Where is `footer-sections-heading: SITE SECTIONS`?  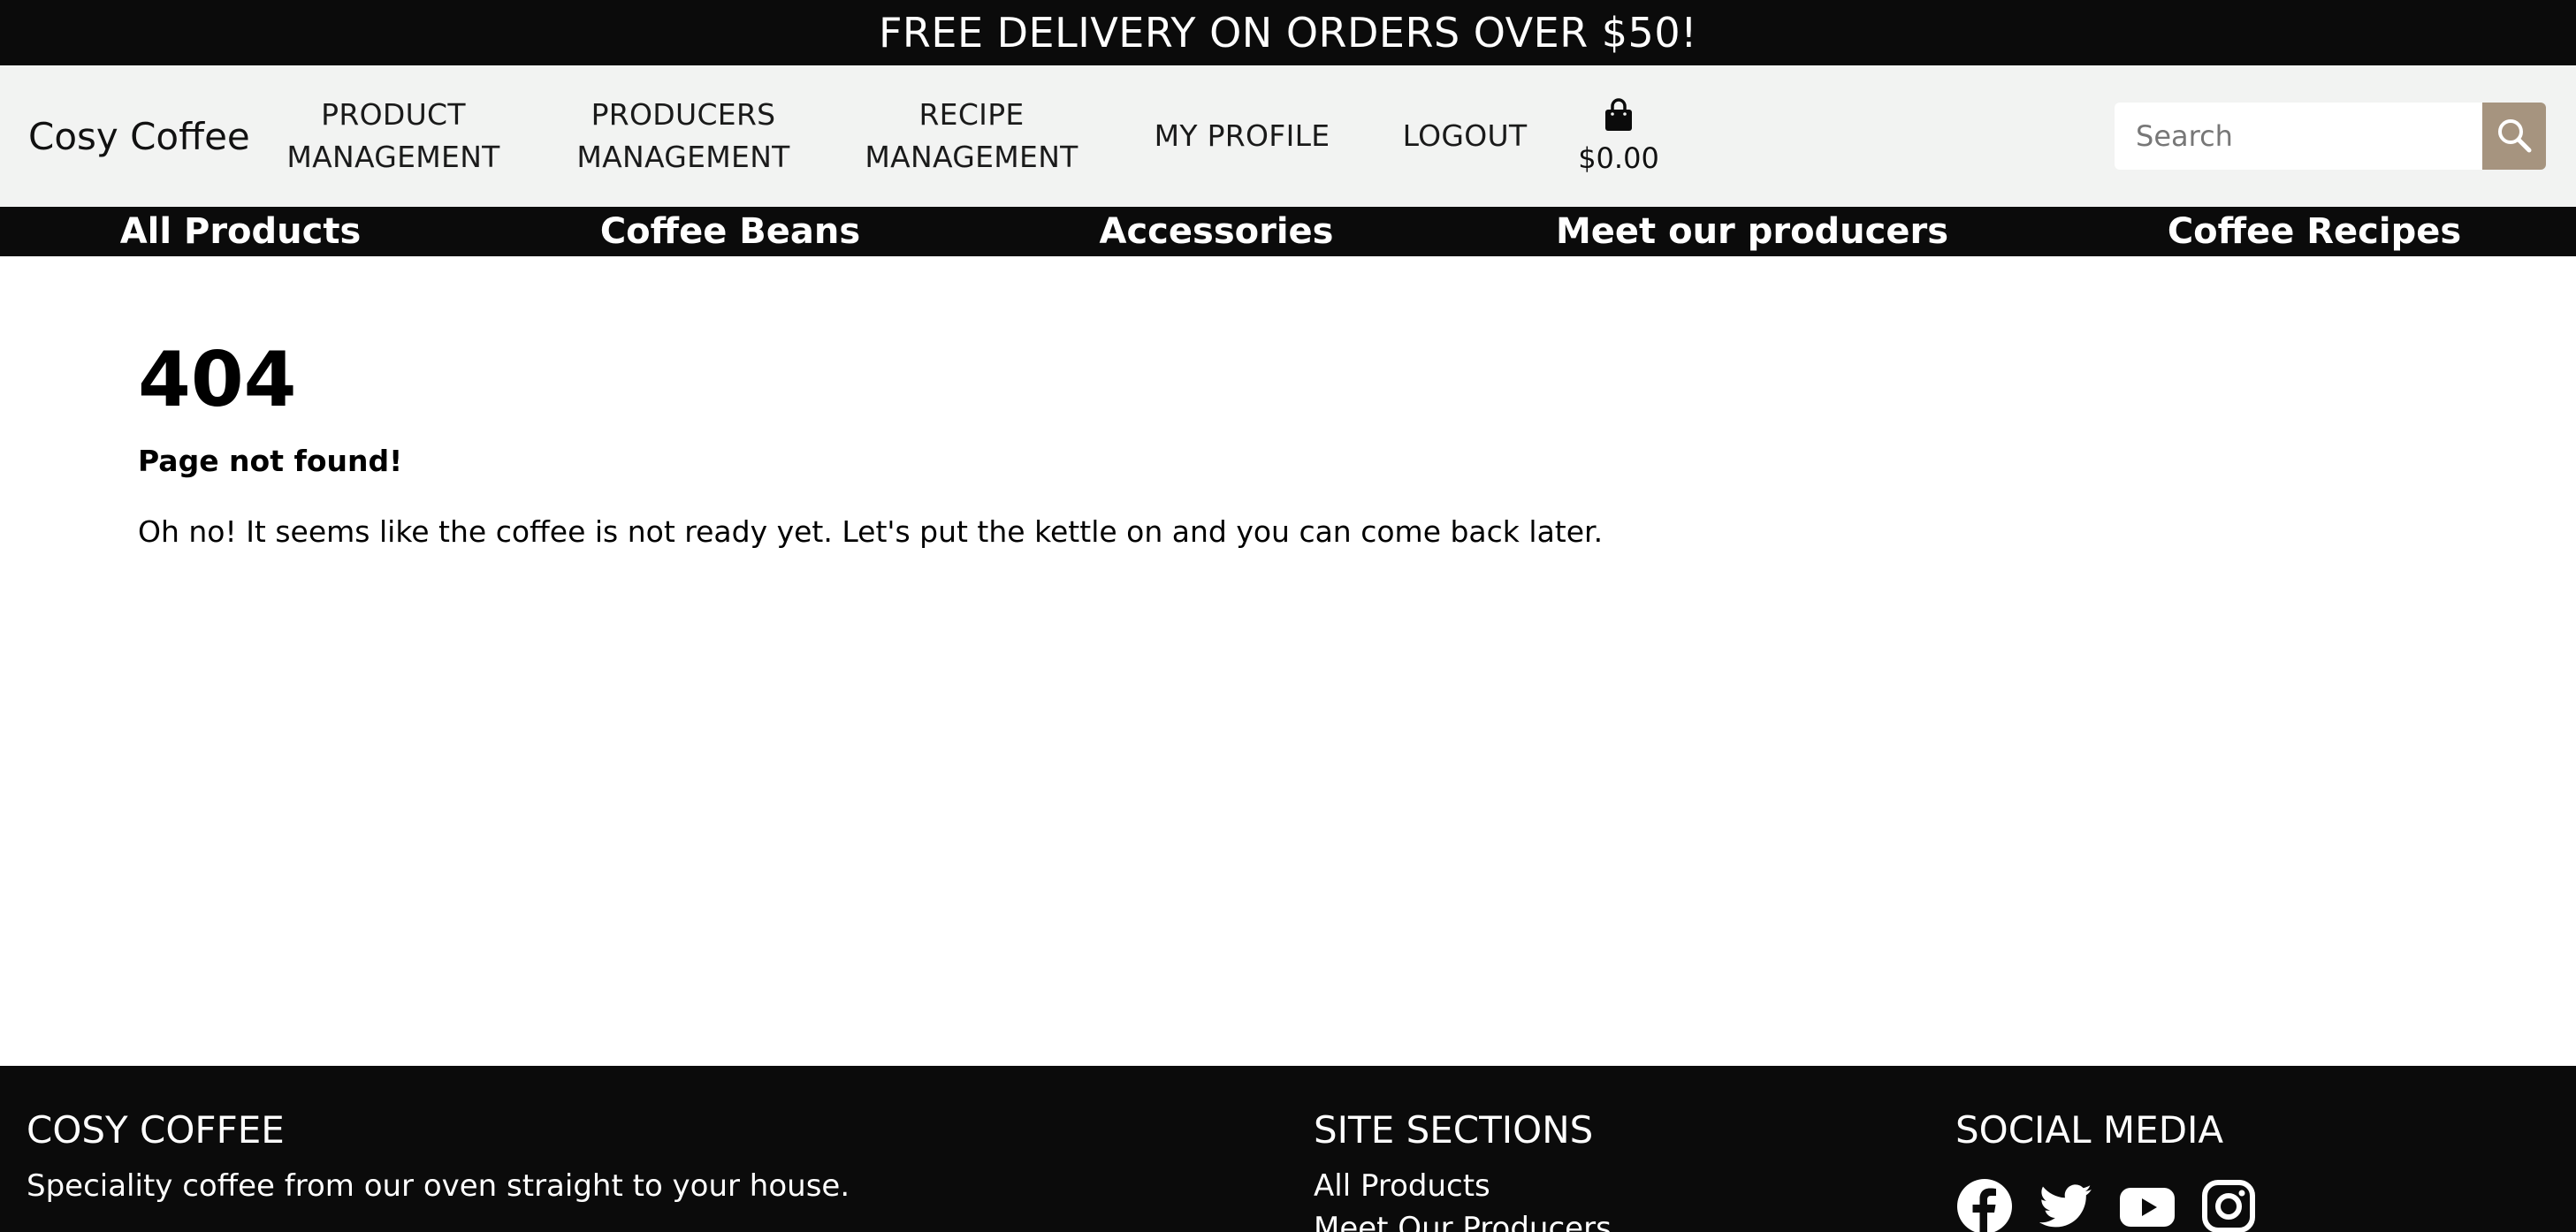
footer-sections-heading: SITE SECTIONS is located at coordinates (1454, 1130).